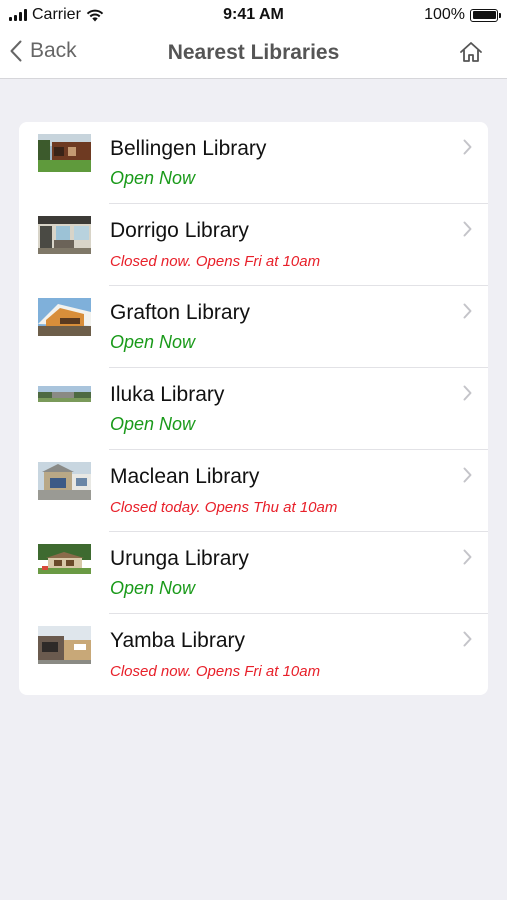  What do you see at coordinates (253, 327) in the screenshot?
I see `library-row-grafton: Grafton Library Open Now` at bounding box center [253, 327].